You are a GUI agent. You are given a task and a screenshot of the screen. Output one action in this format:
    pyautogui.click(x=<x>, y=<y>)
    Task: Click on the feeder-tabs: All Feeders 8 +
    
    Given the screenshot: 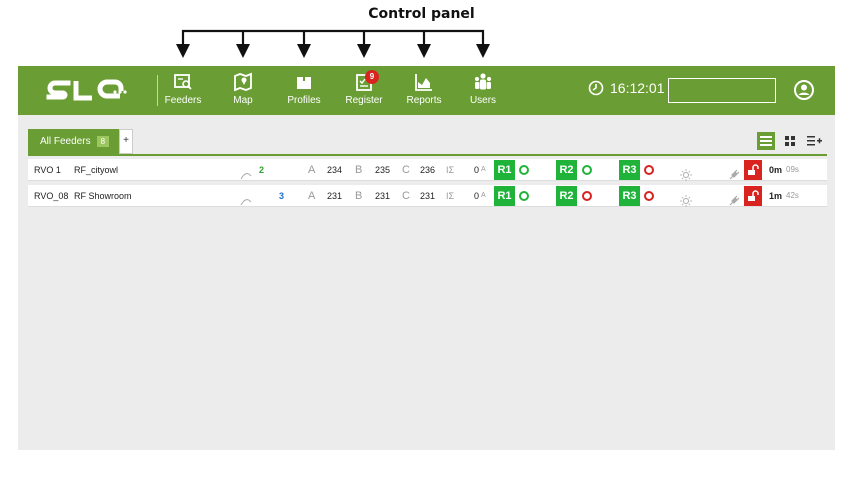 What is the action you would take?
    pyautogui.click(x=81, y=141)
    